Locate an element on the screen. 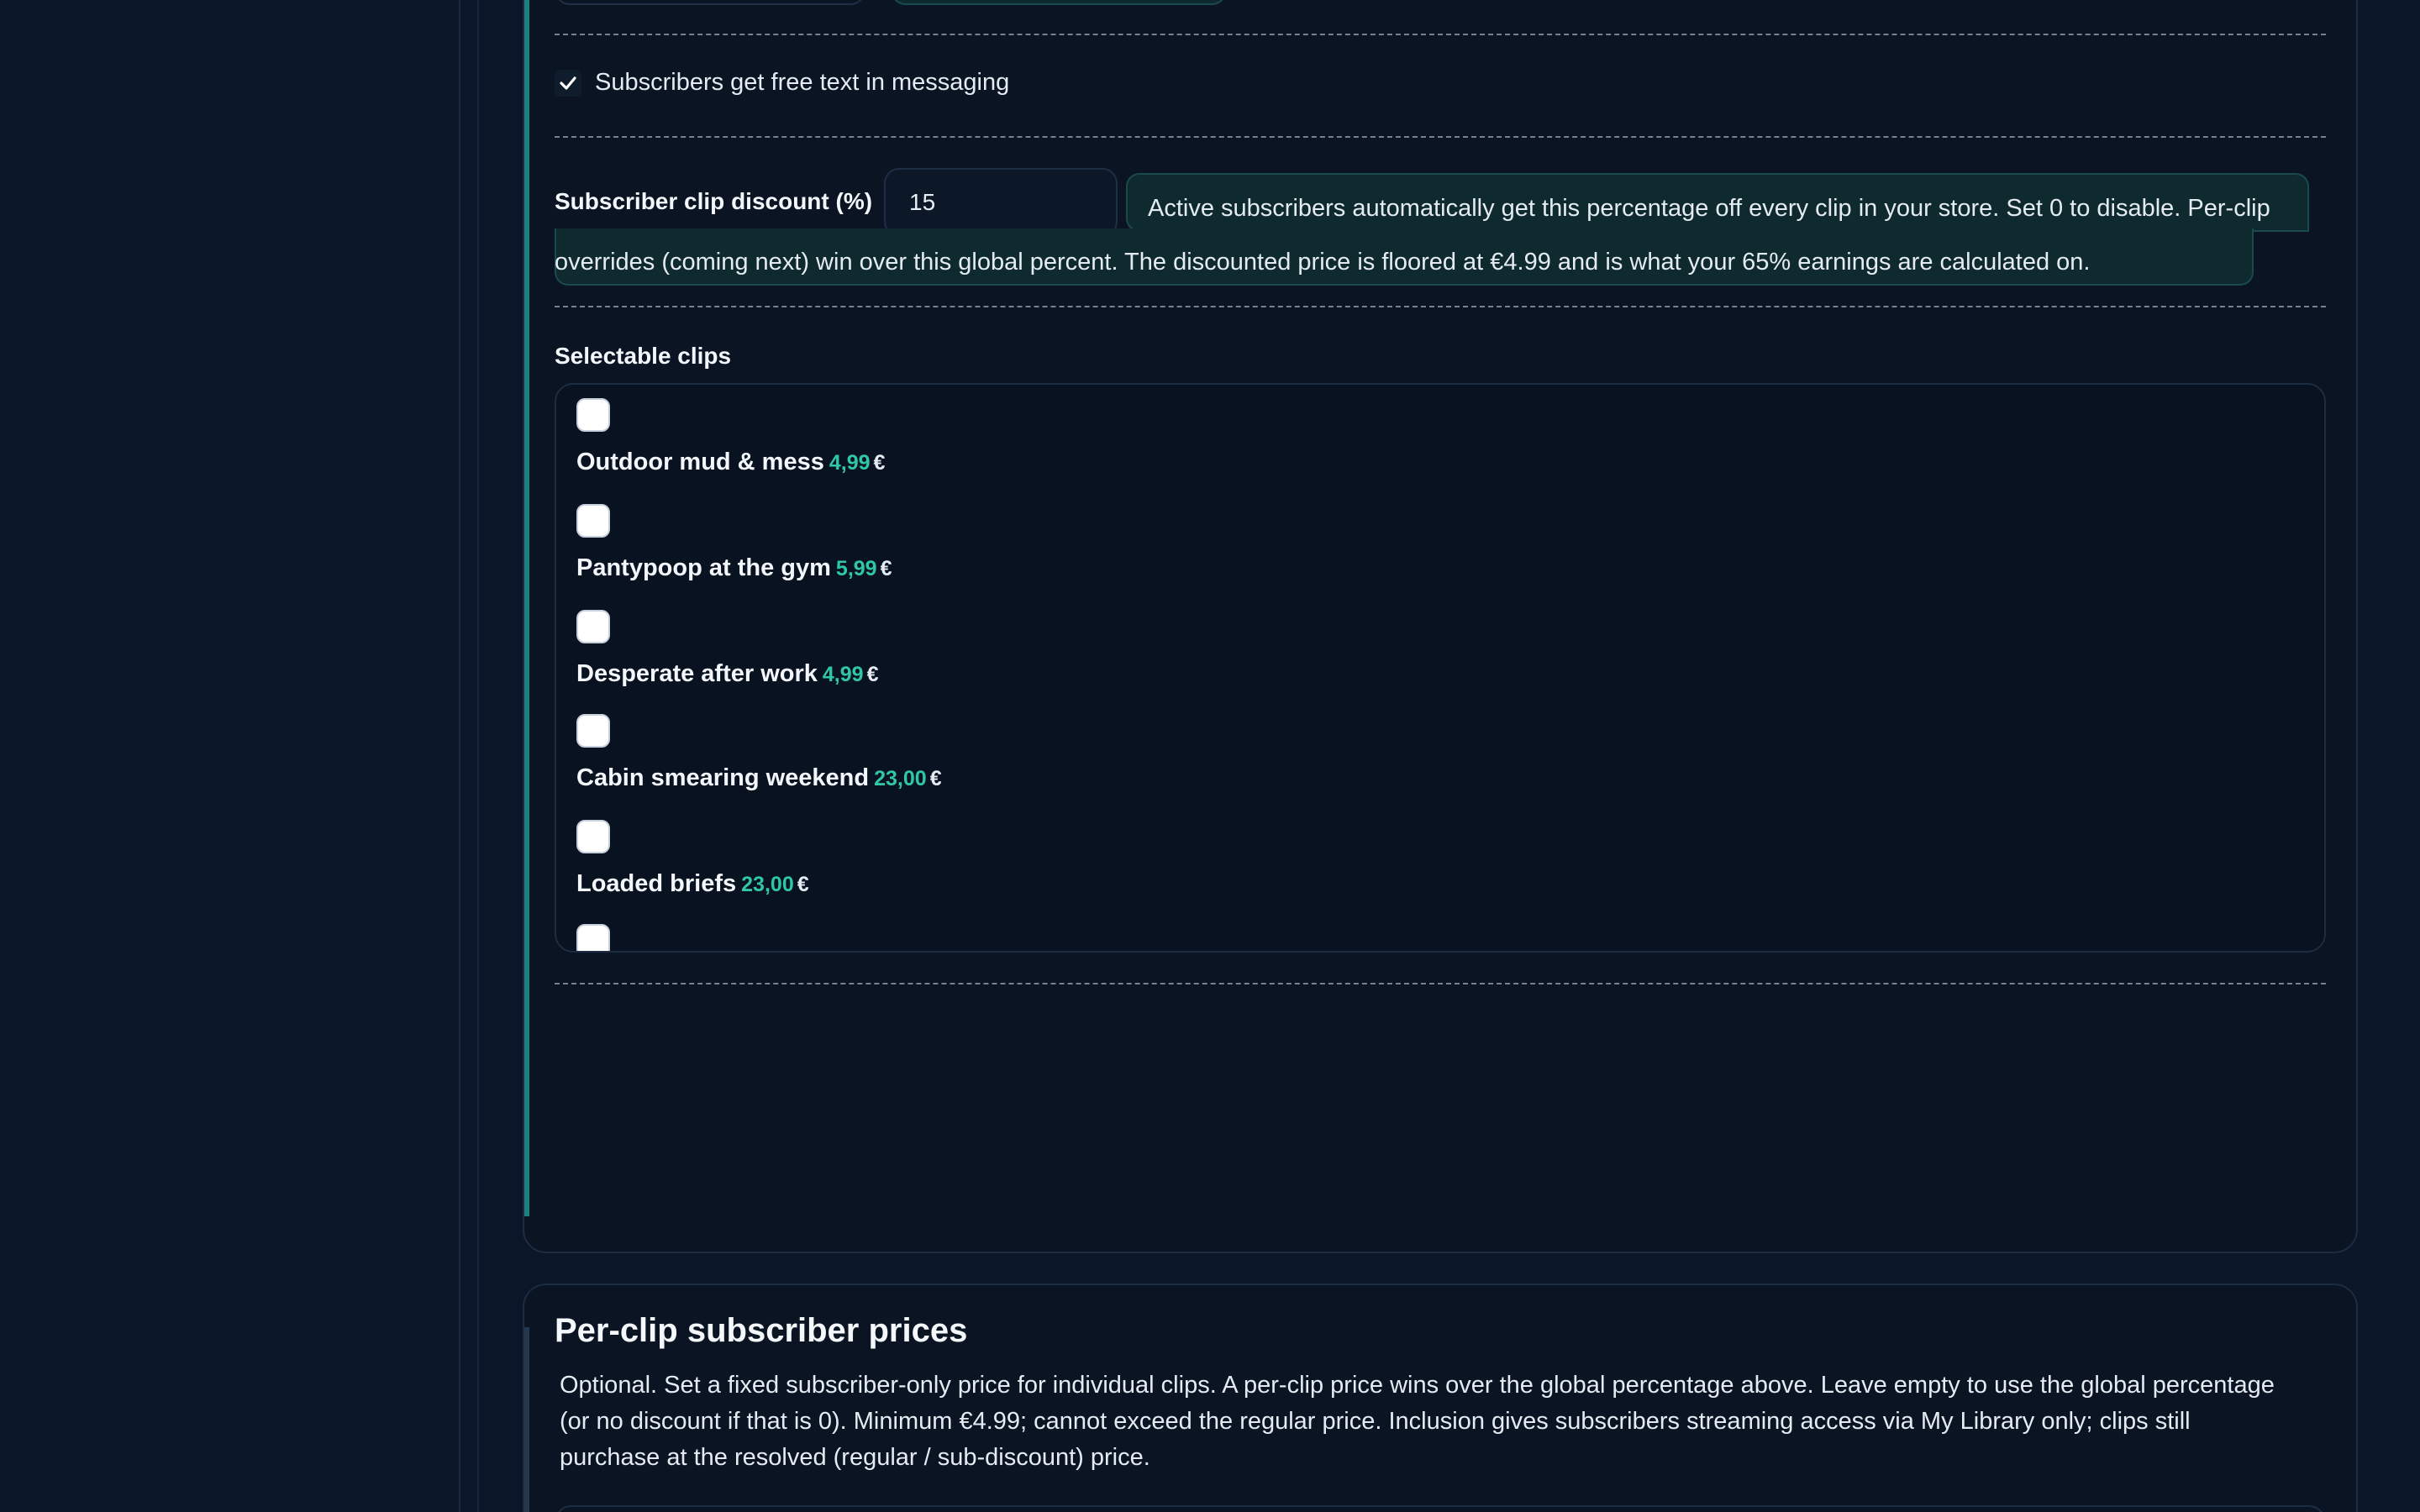 This screenshot has width=2420, height=1512. clip-title: Pantypoop at the gym 5,99 € is located at coordinates (734, 567).